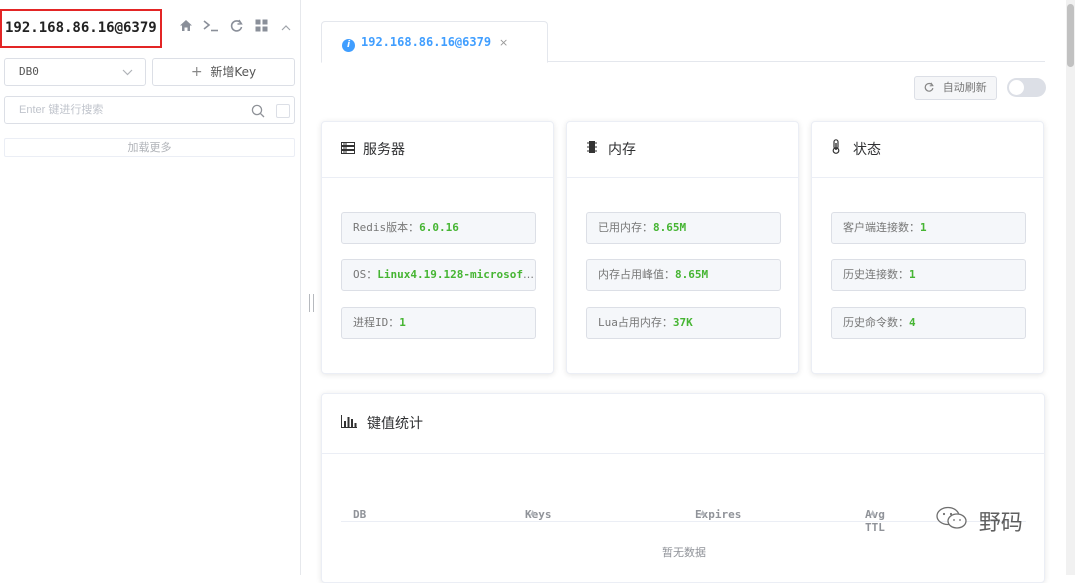 The image size is (1080, 583). Describe the element at coordinates (438, 275) in the screenshot. I see `stat-os: OS：Linux4.19.128-microsoft-standard` at that location.